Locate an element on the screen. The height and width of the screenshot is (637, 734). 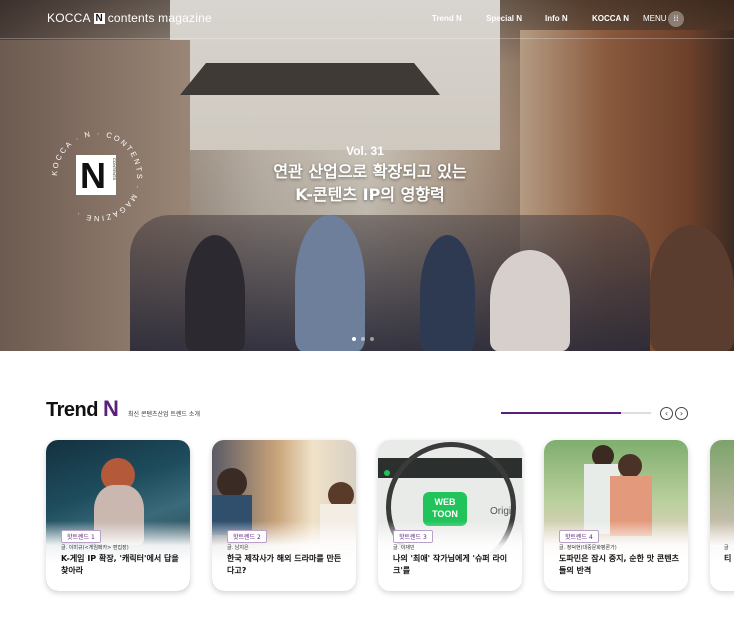
card-author: 글. 이재민 is located at coordinates (404, 548).